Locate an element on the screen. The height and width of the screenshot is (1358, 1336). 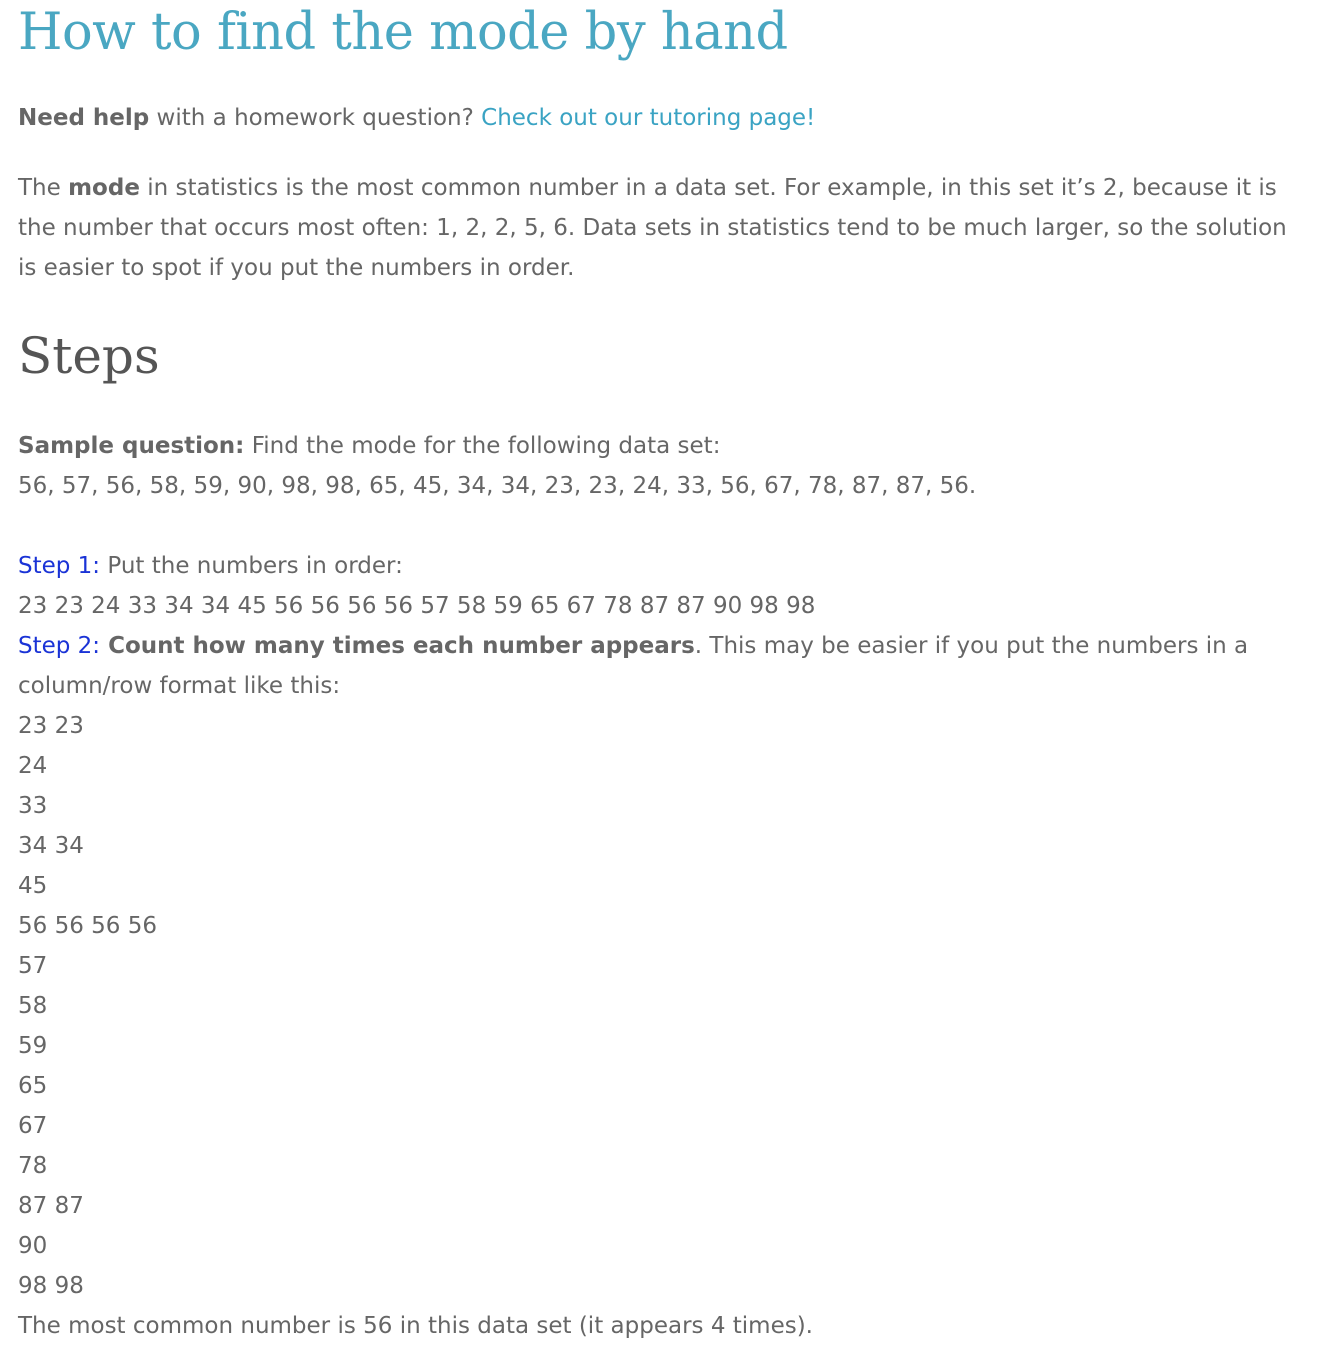
intro-text-before: The is located at coordinates (43, 188).